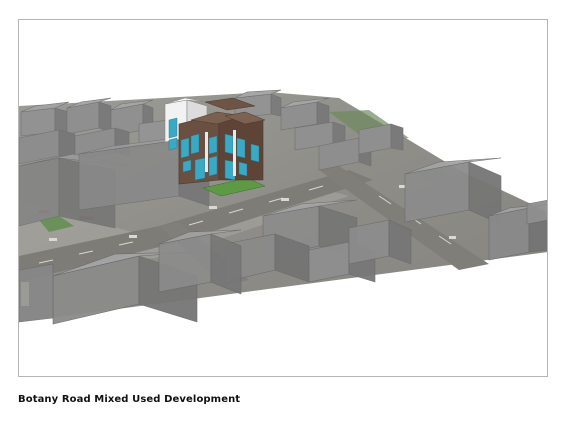 Image resolution: width=567 pixels, height=425 pixels. Describe the element at coordinates (129, 399) in the screenshot. I see `figure-caption: Botany Road Mixed Used Development` at that location.